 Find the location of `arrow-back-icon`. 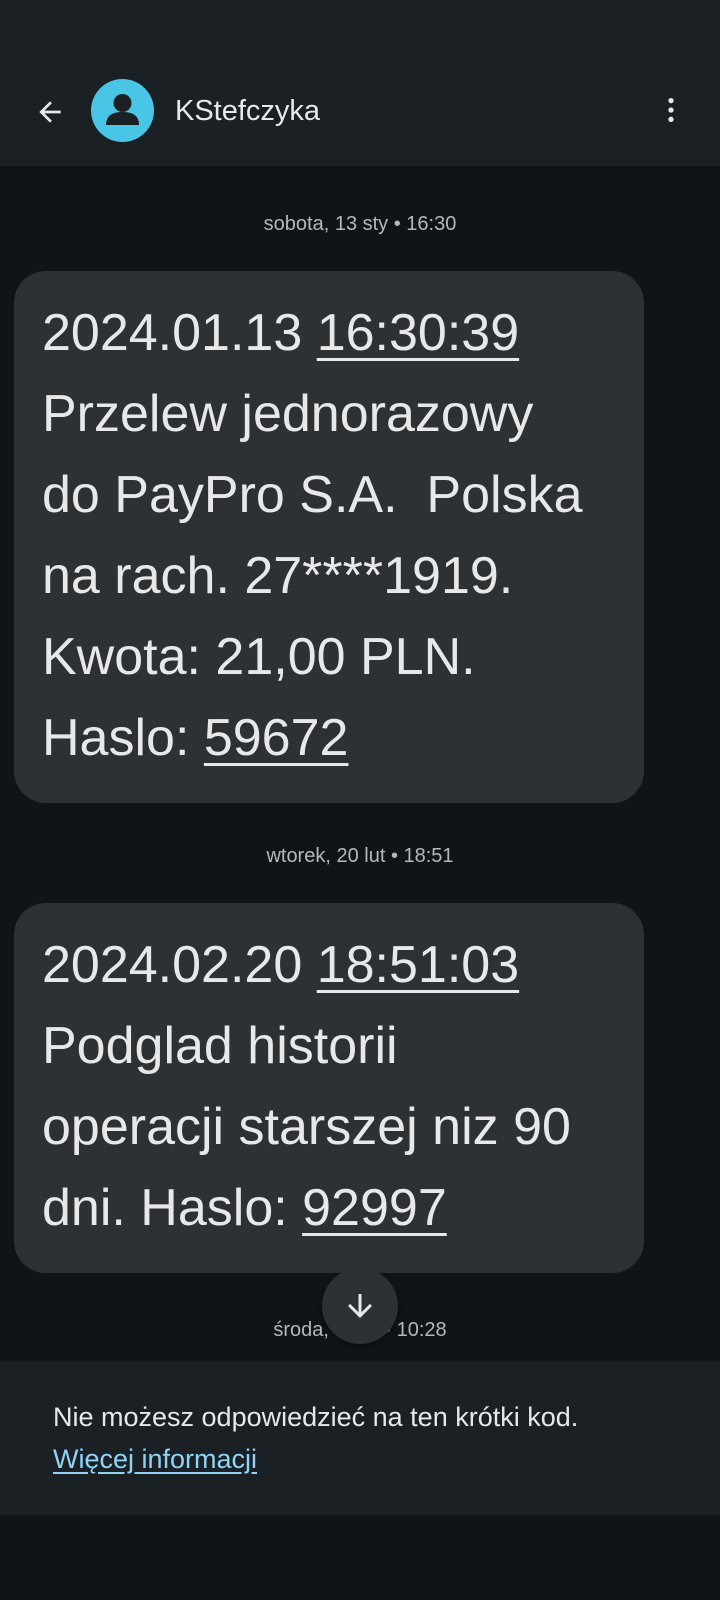

arrow-back-icon is located at coordinates (50, 112).